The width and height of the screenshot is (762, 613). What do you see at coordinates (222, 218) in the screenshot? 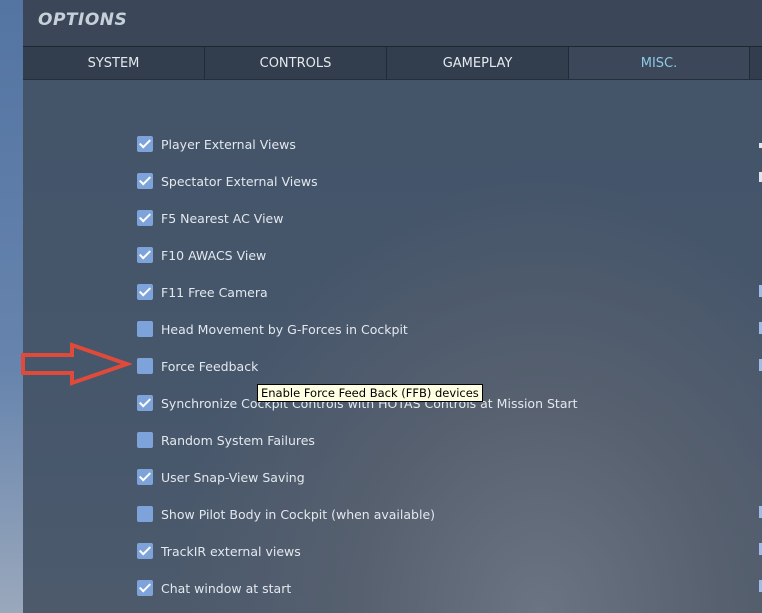
I see `option-label: F5 Nearest AC View` at bounding box center [222, 218].